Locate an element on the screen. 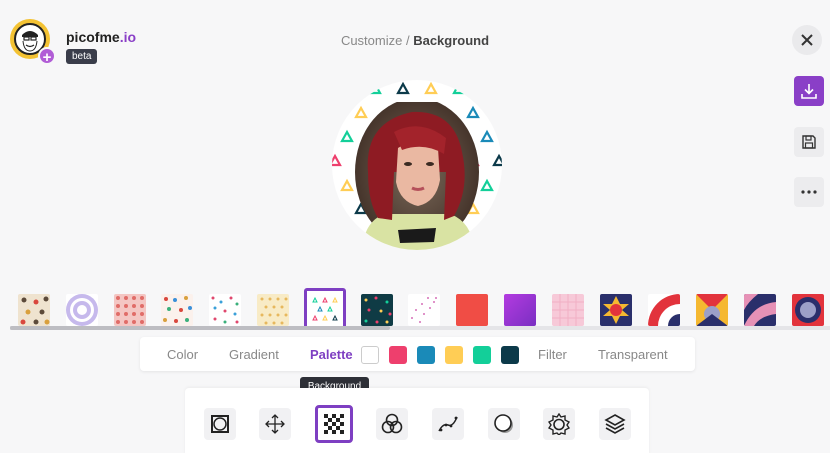  palette-color-green is located at coordinates (482, 355).